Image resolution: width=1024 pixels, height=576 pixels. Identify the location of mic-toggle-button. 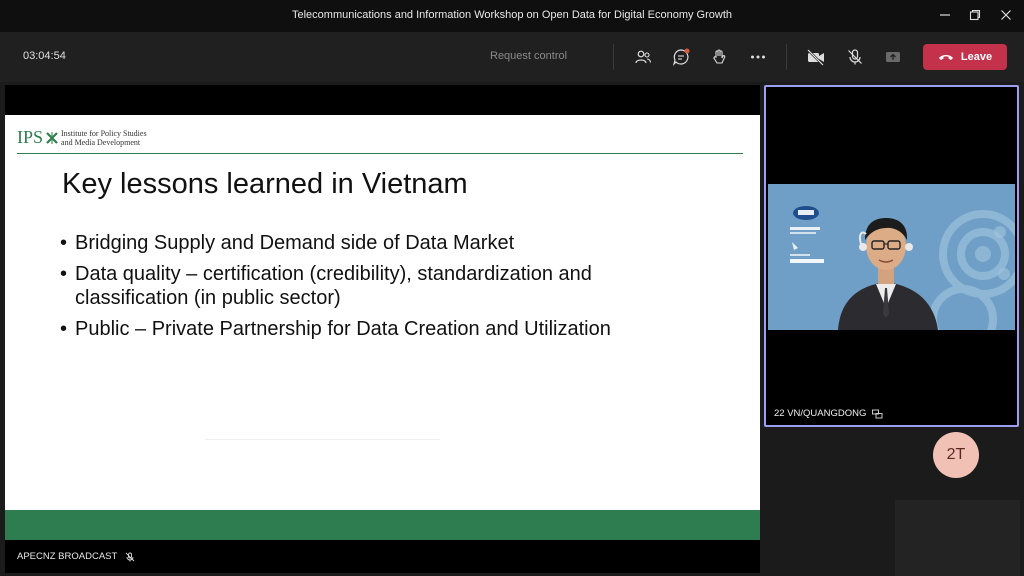
(855, 57).